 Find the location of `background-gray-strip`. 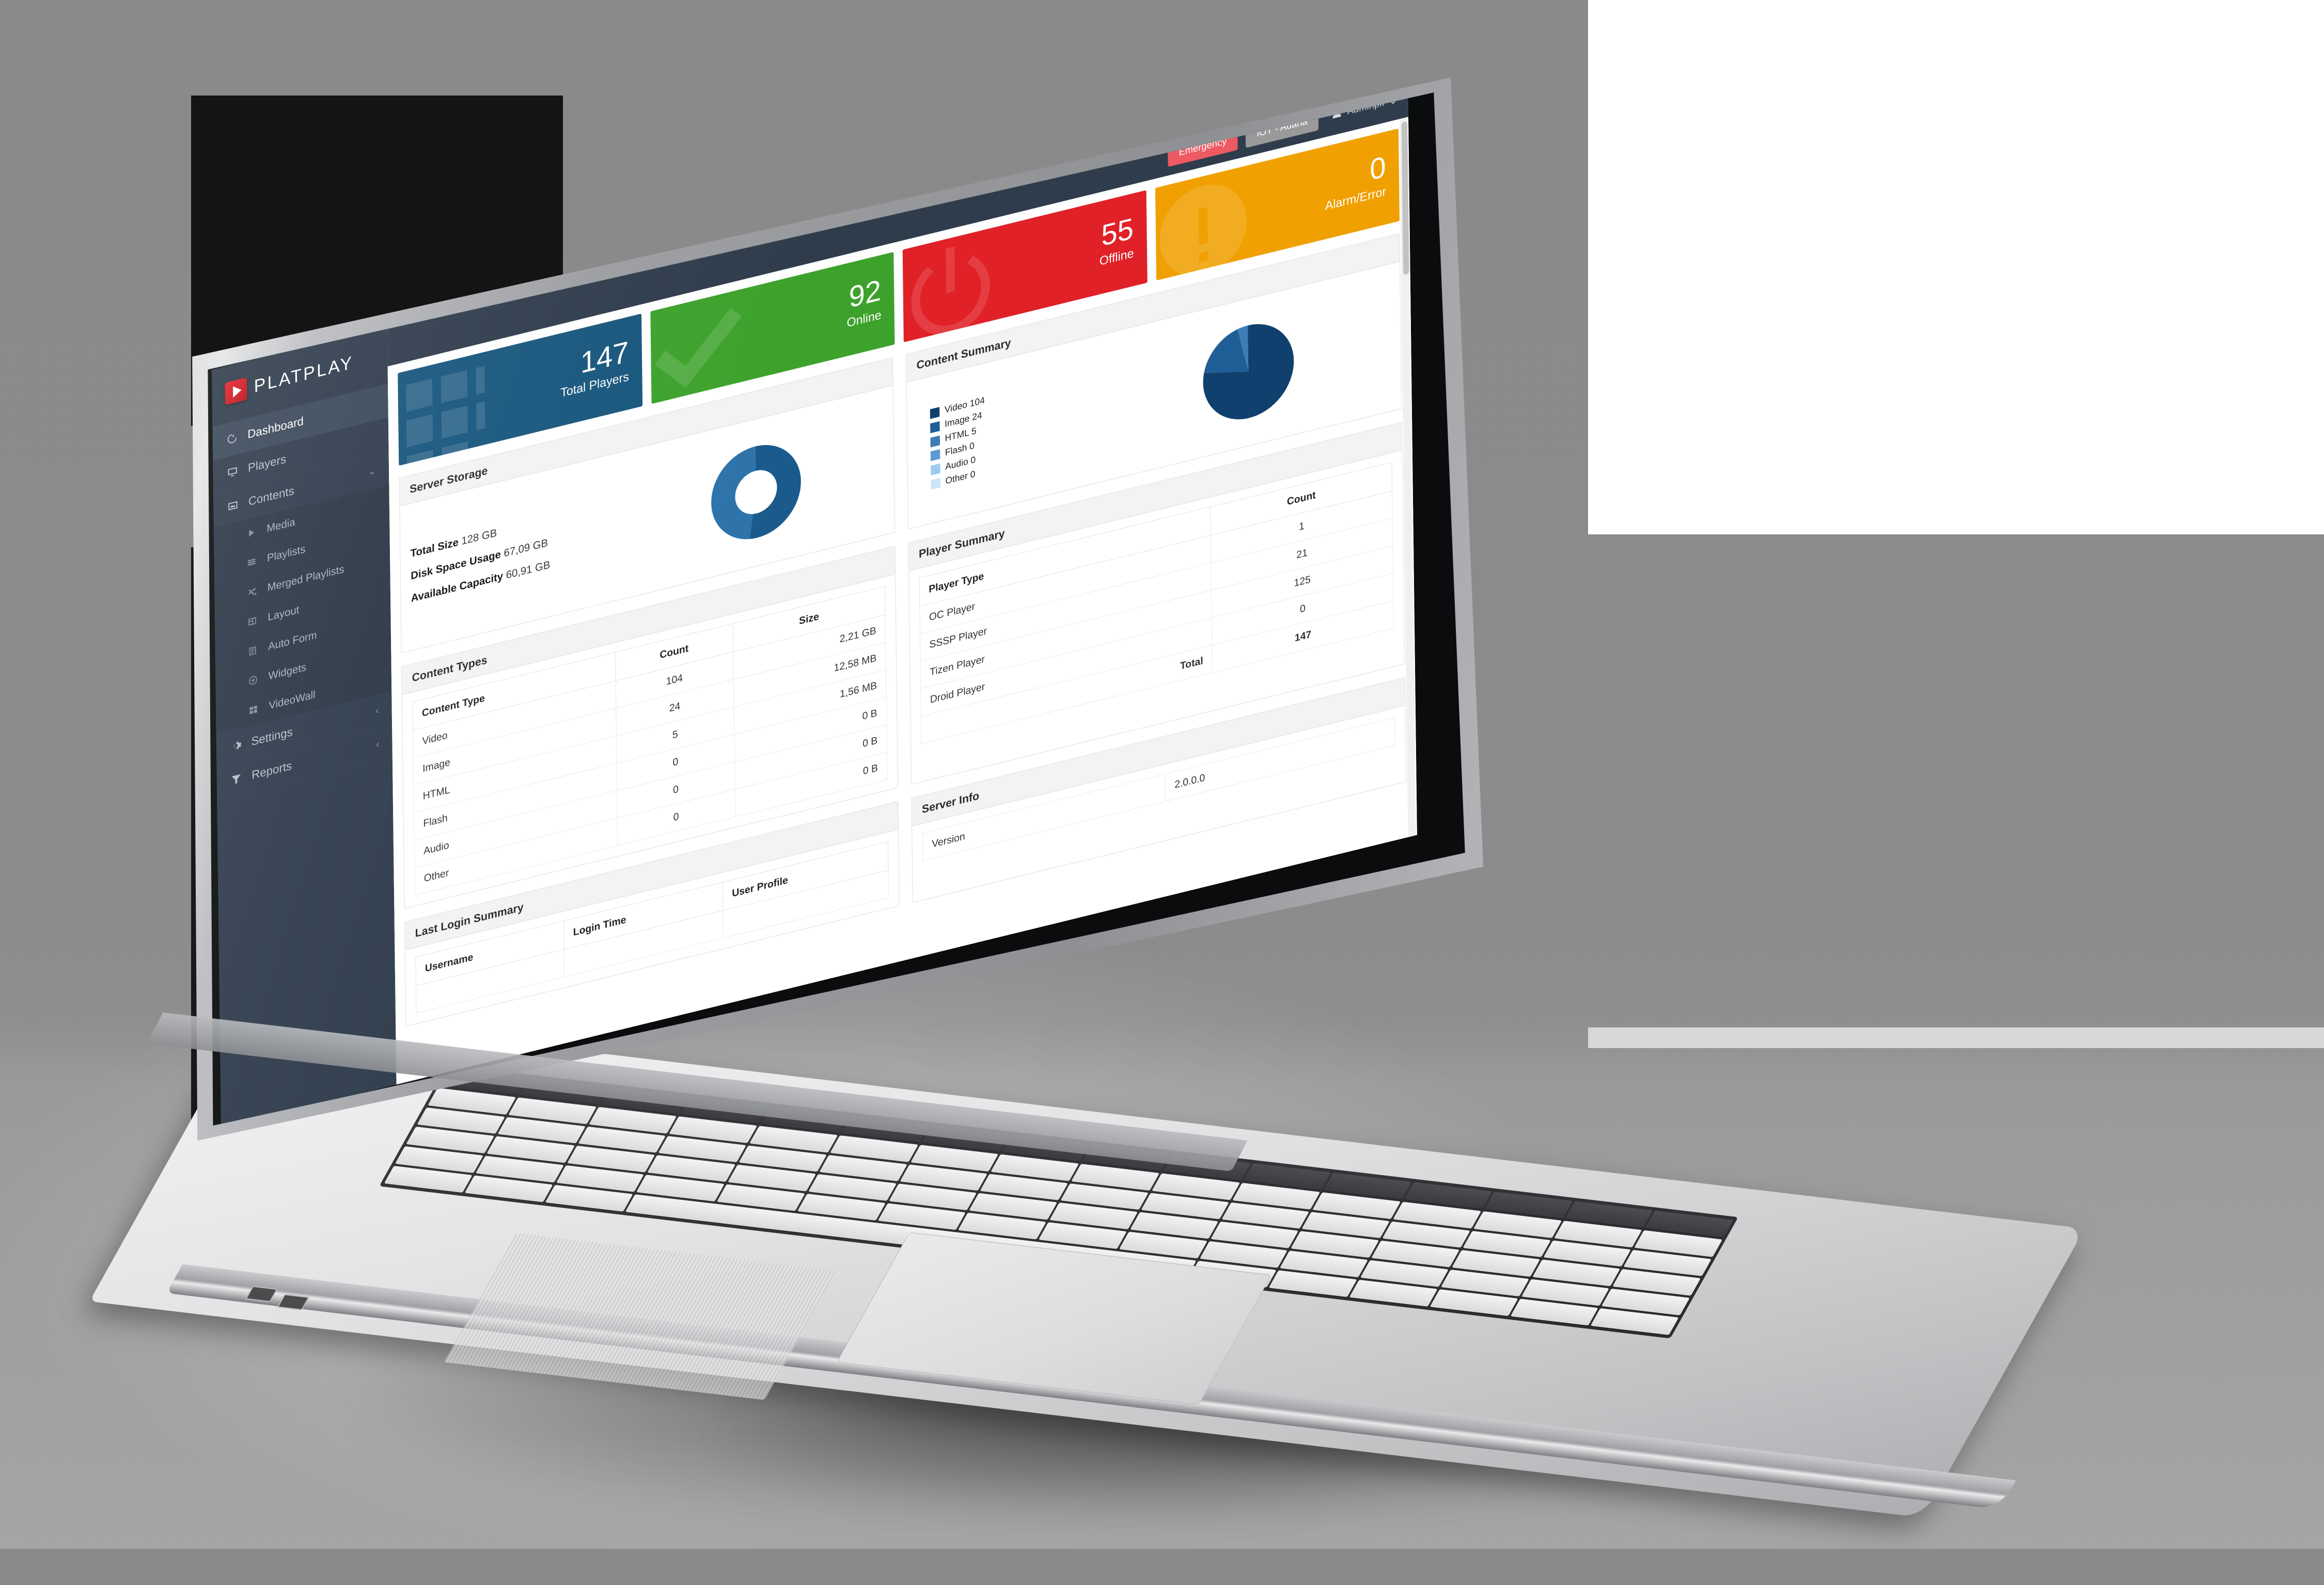

background-gray-strip is located at coordinates (1956, 1037).